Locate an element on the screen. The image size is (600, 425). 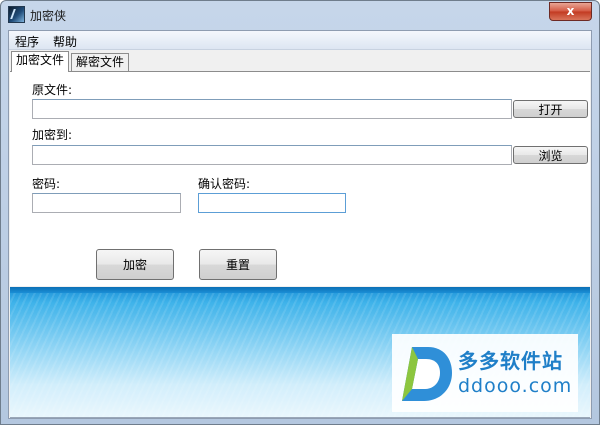
source-file-label: 原文件: is located at coordinates (52, 90).